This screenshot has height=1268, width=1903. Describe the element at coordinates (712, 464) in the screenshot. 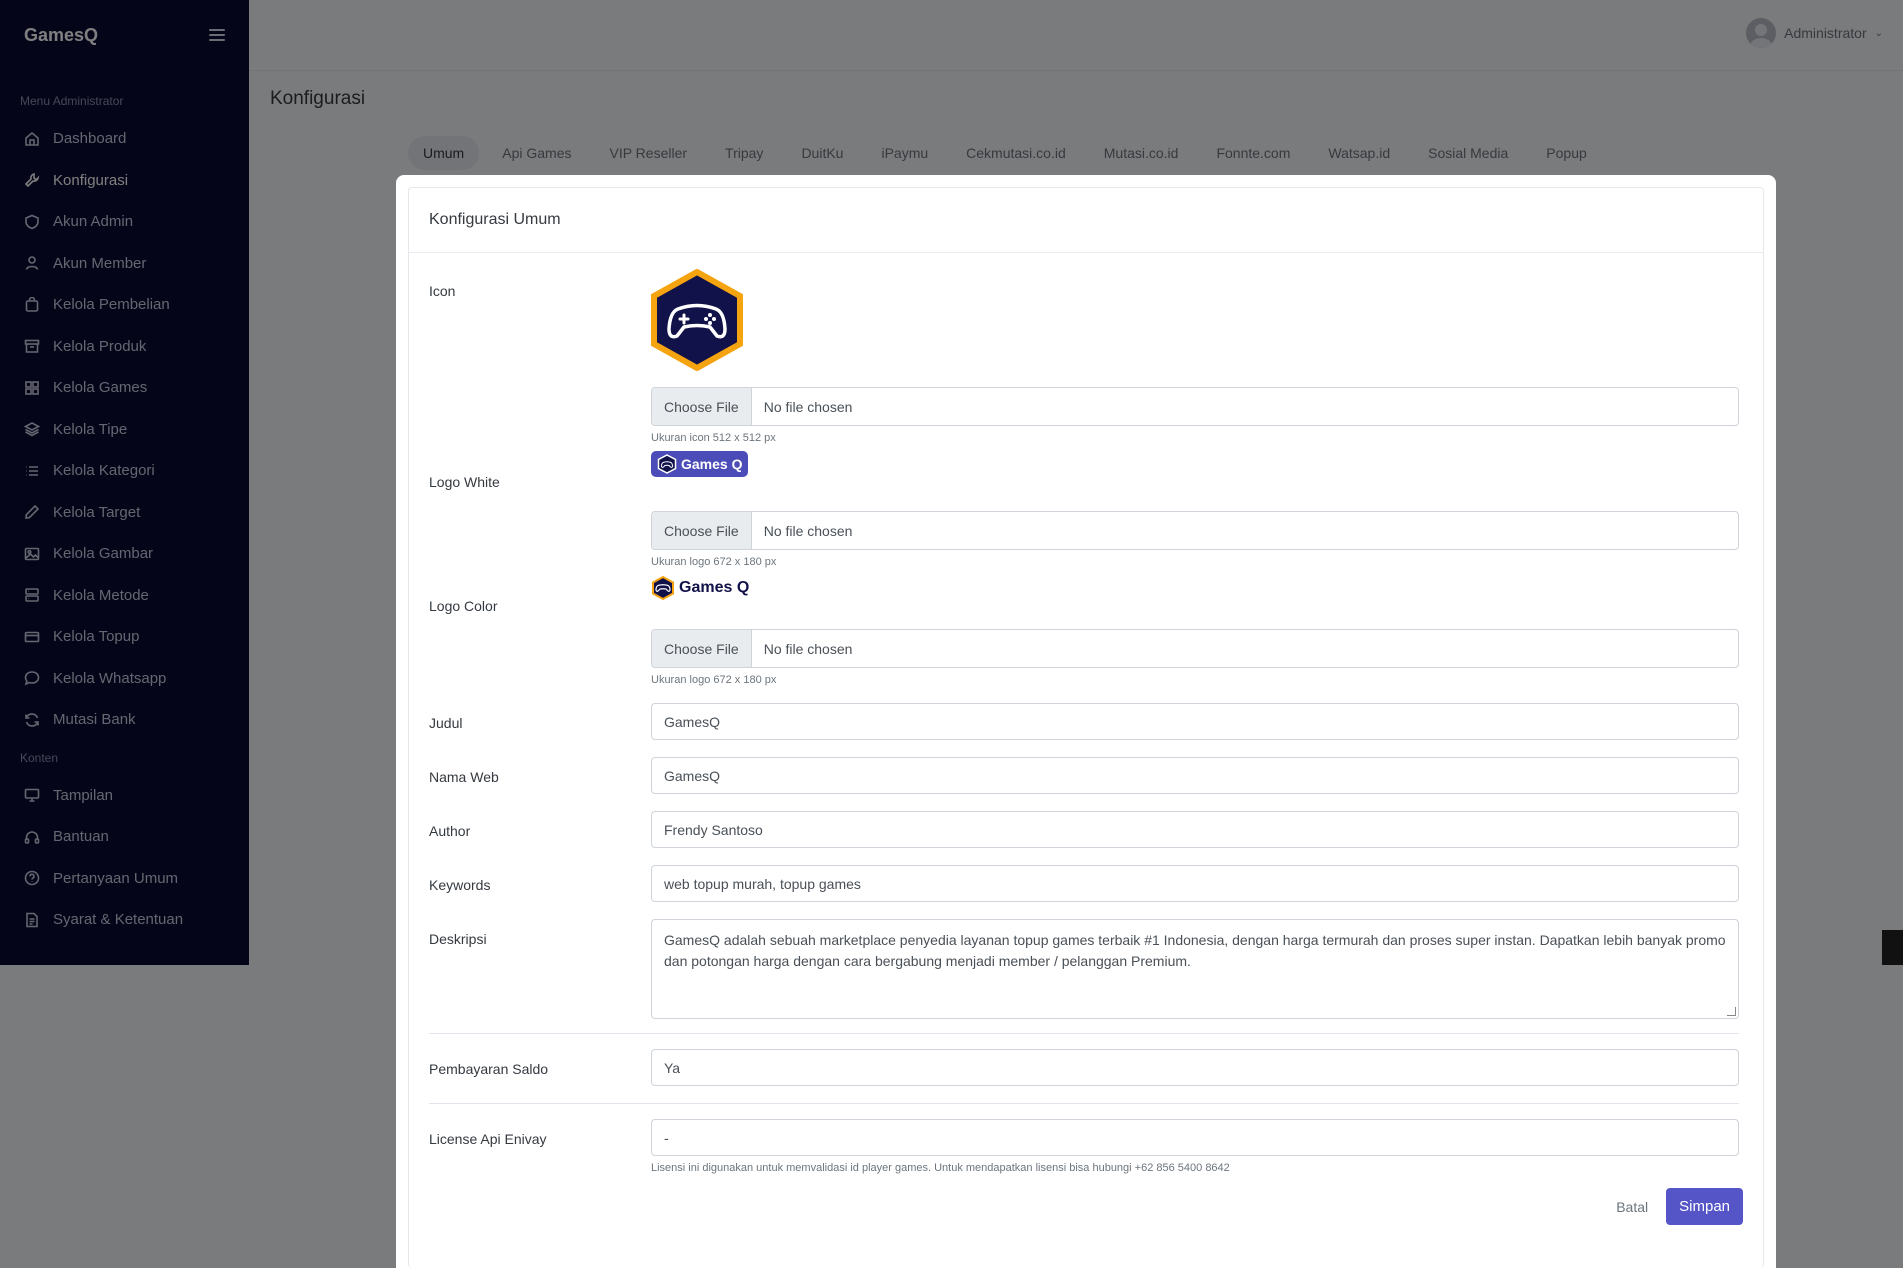

I see `logo-white-text: Games Q` at that location.